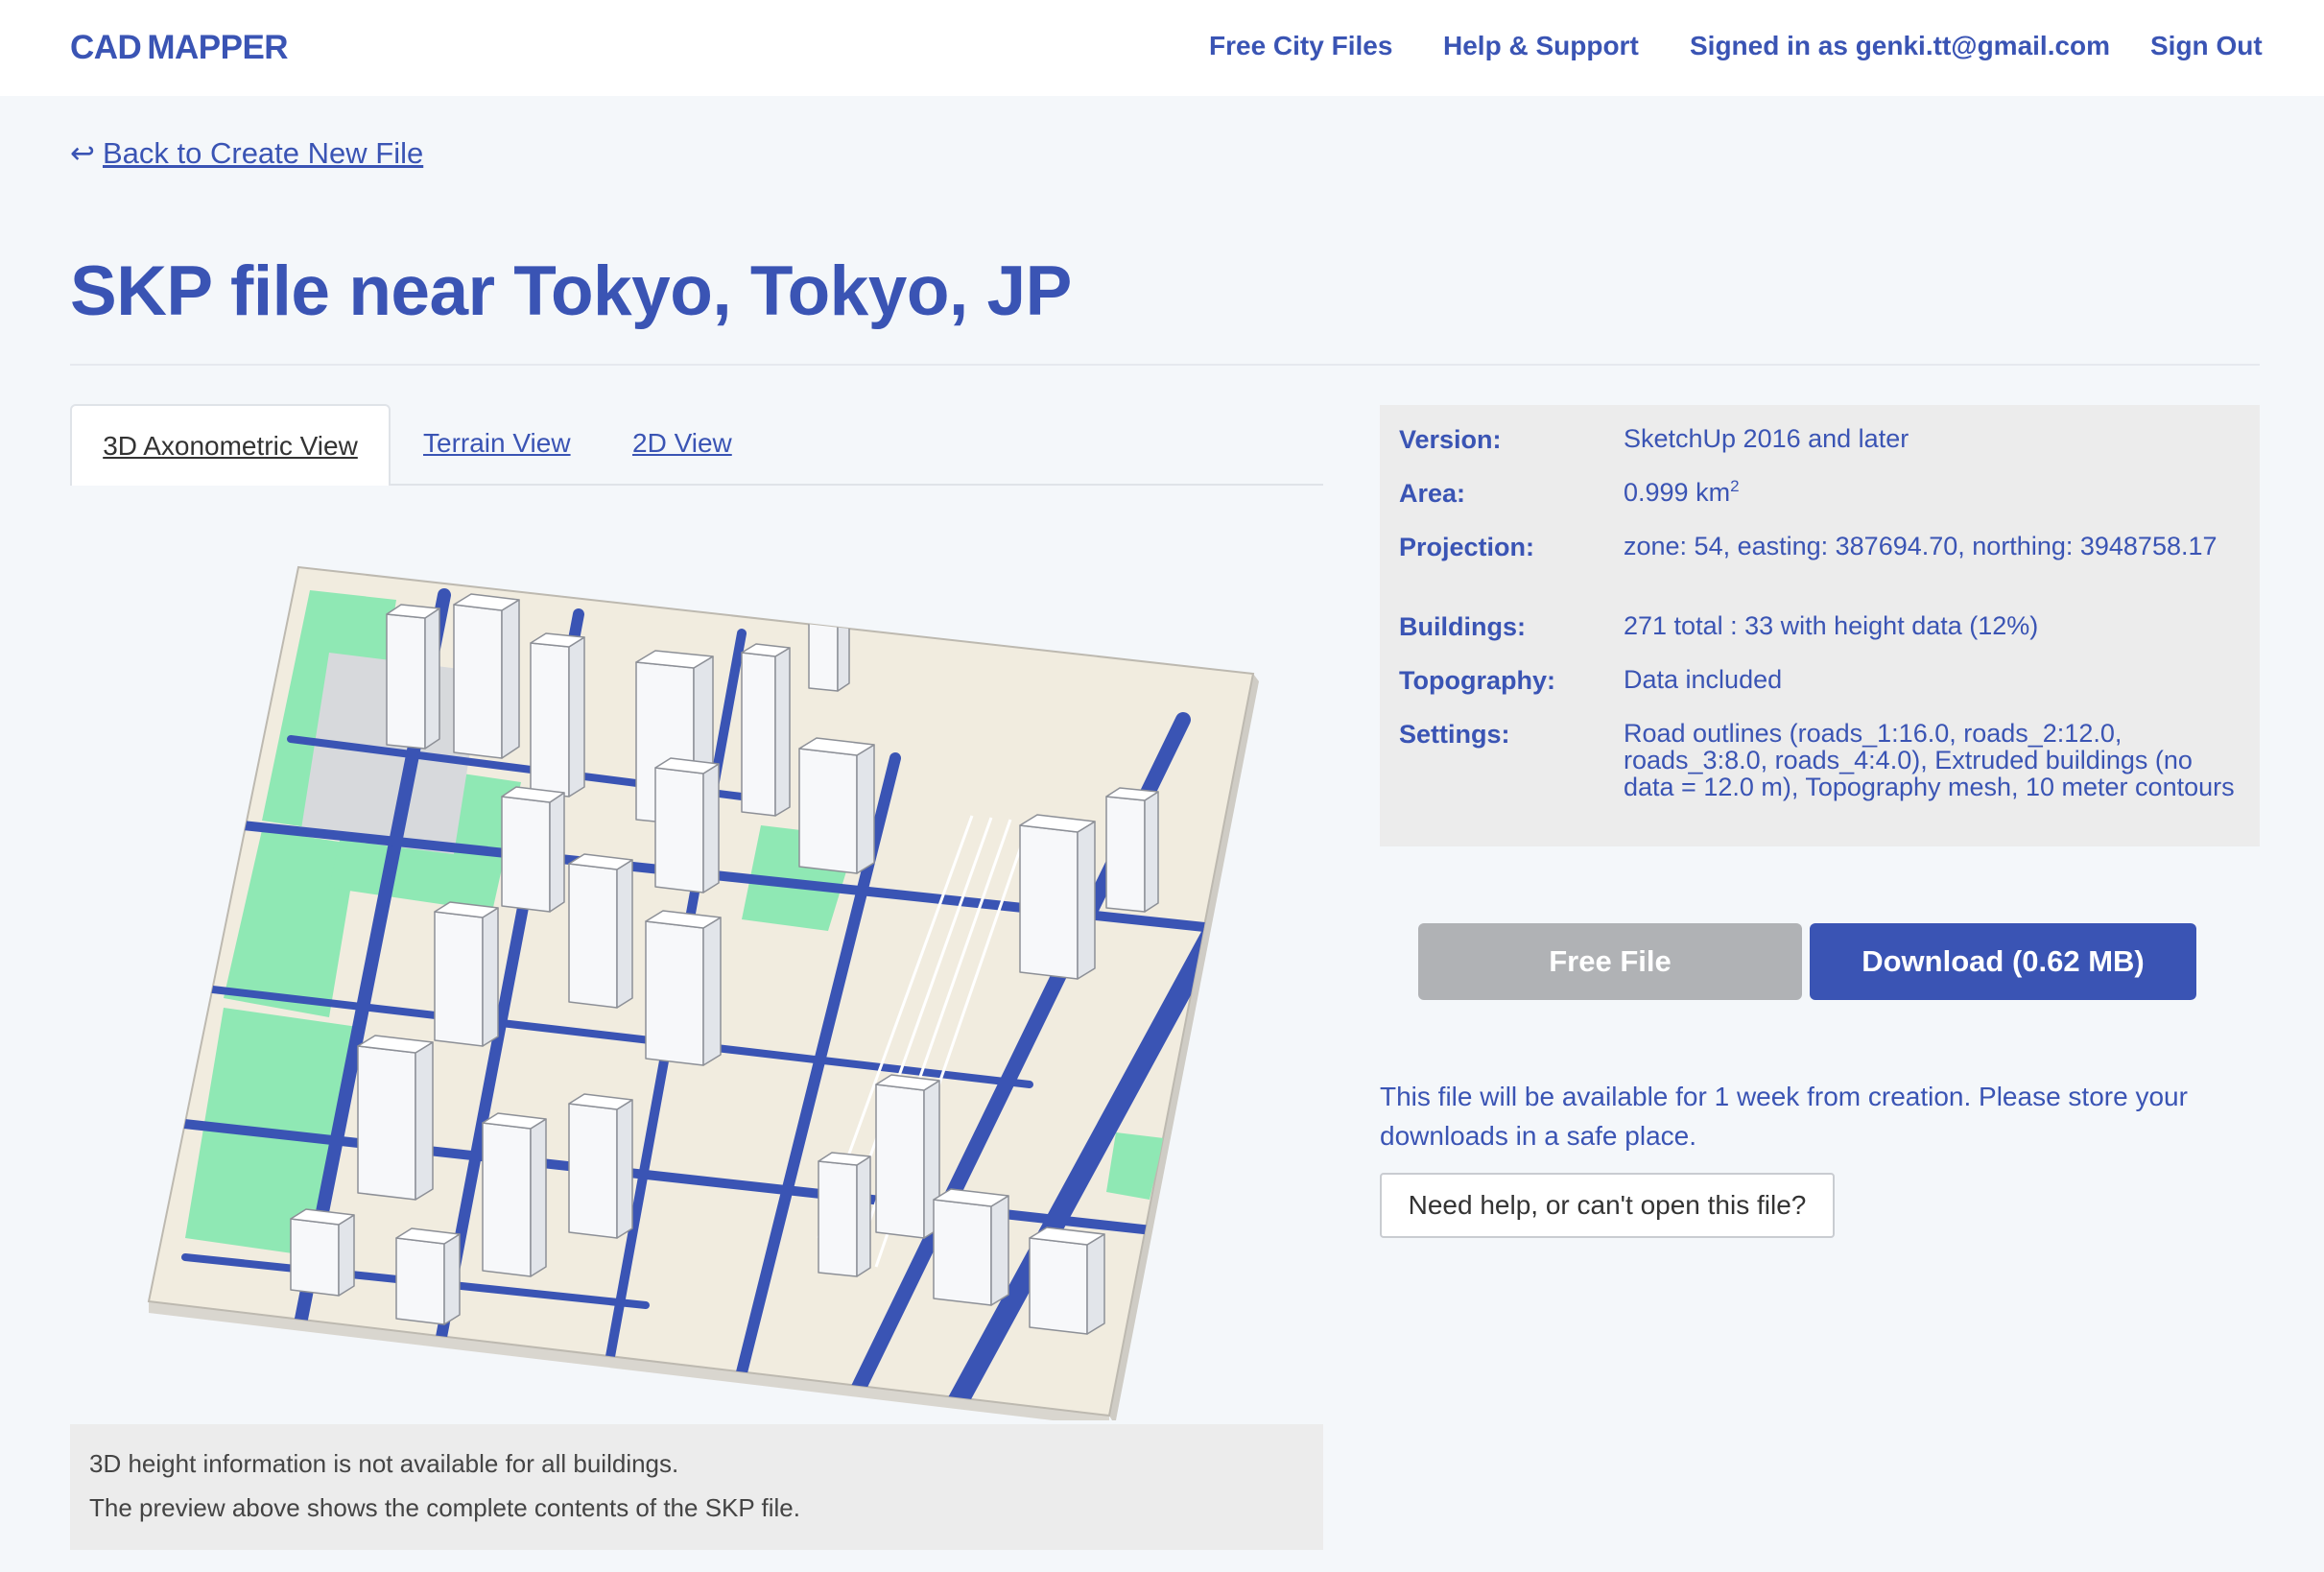  Describe the element at coordinates (497, 443) in the screenshot. I see `tab-terrain-view: Terrain View` at that location.